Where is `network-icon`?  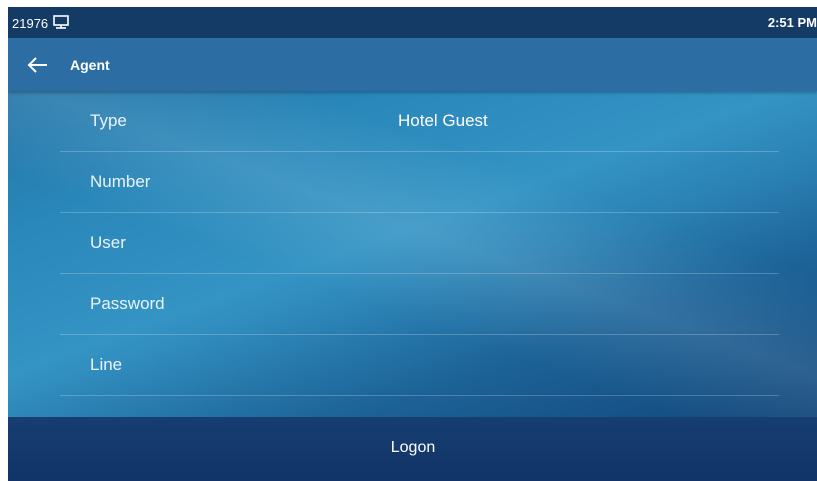
network-icon is located at coordinates (61, 23).